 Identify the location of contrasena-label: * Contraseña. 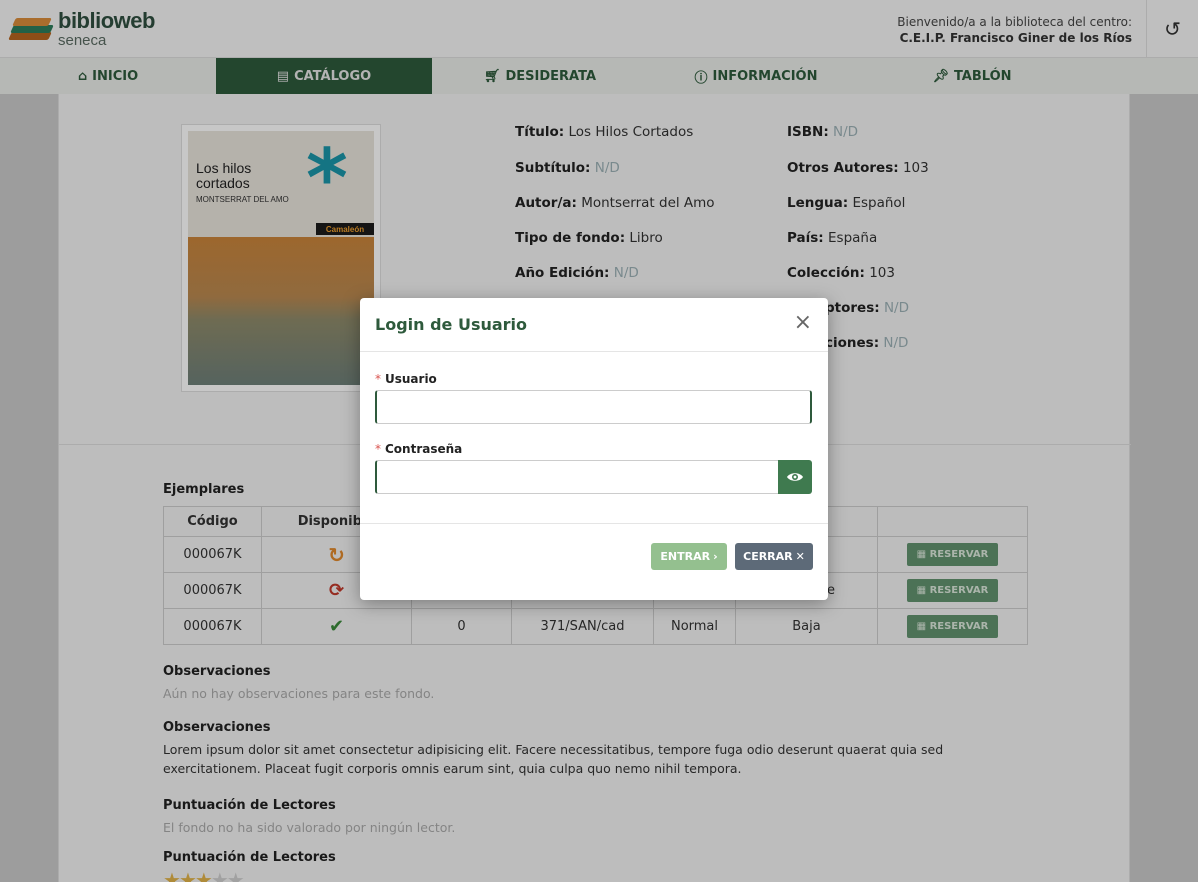
(419, 449).